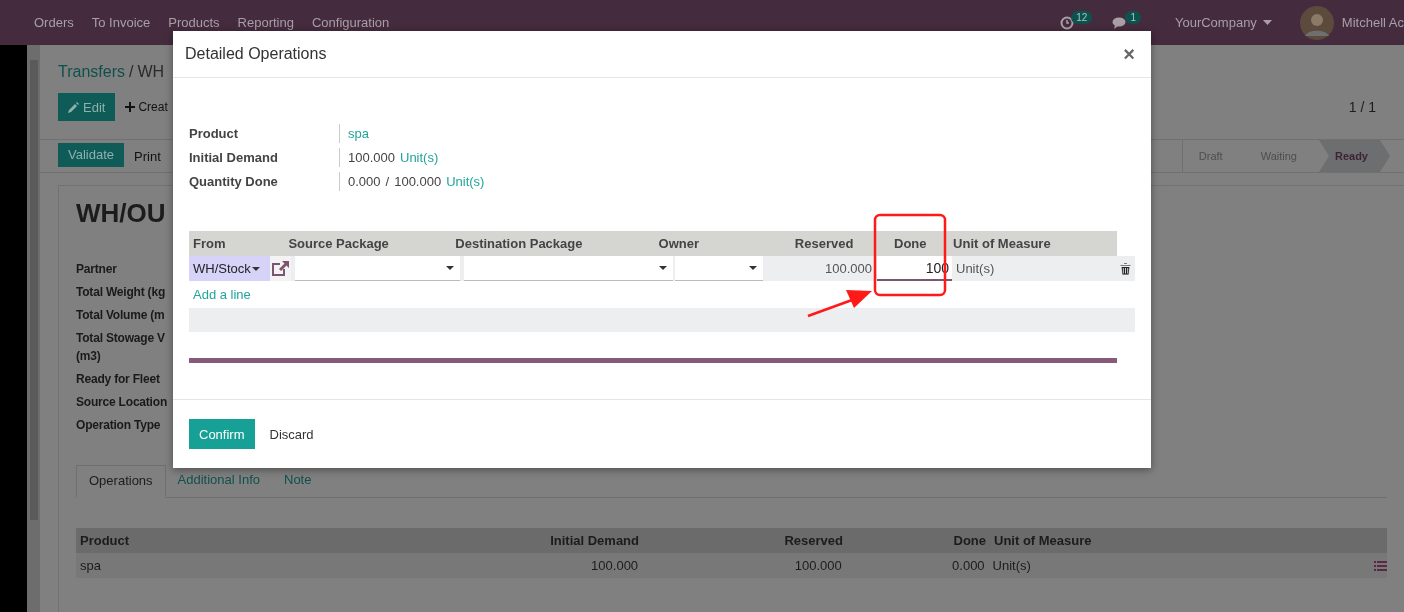 The width and height of the screenshot is (1404, 612). I want to click on field-label: Product, so click(214, 134).